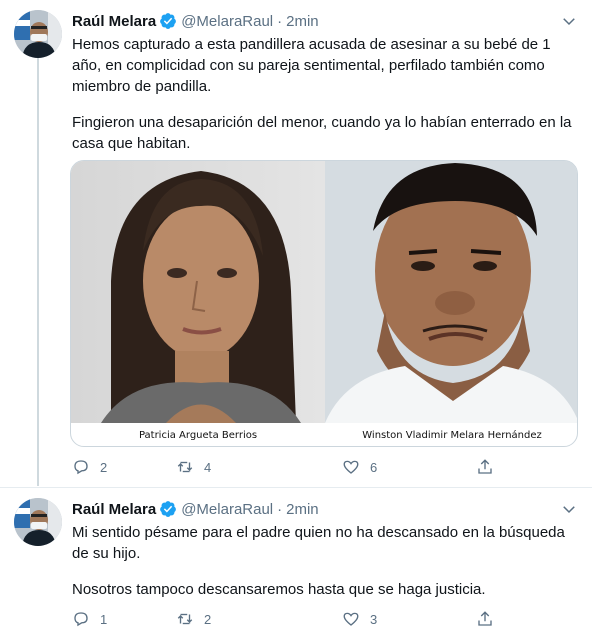 Image resolution: width=592 pixels, height=634 pixels. What do you see at coordinates (374, 467) in the screenshot?
I see `like-count: 6` at bounding box center [374, 467].